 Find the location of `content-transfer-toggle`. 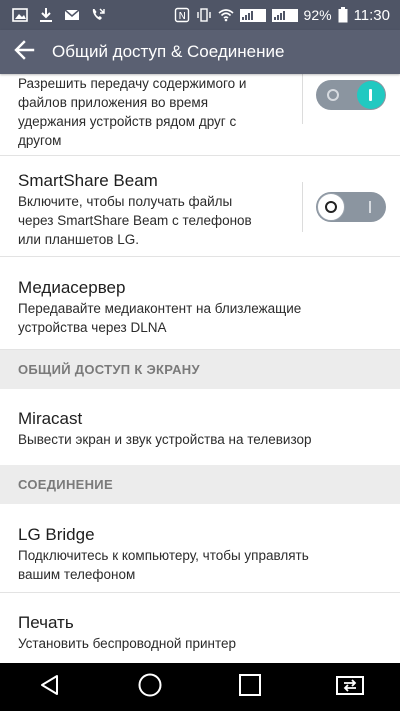

content-transfer-toggle is located at coordinates (351, 95).